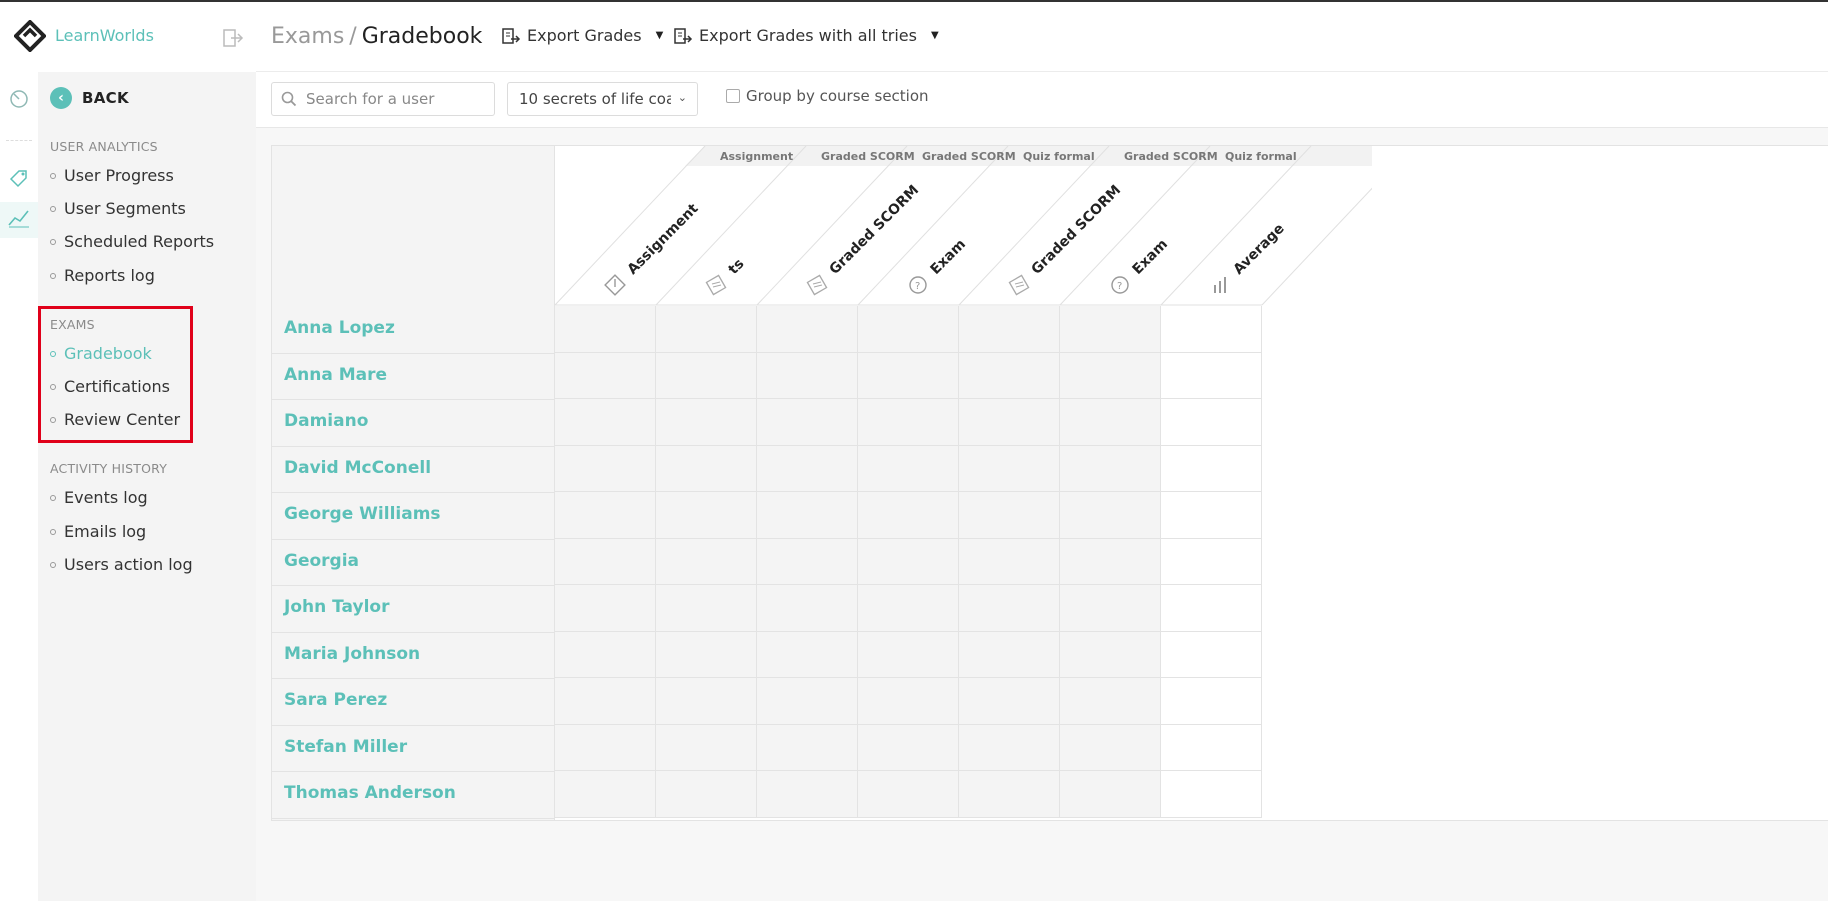 The width and height of the screenshot is (1828, 901). Describe the element at coordinates (118, 208) in the screenshot. I see `sidebar-item-user-segments: User Segments` at that location.